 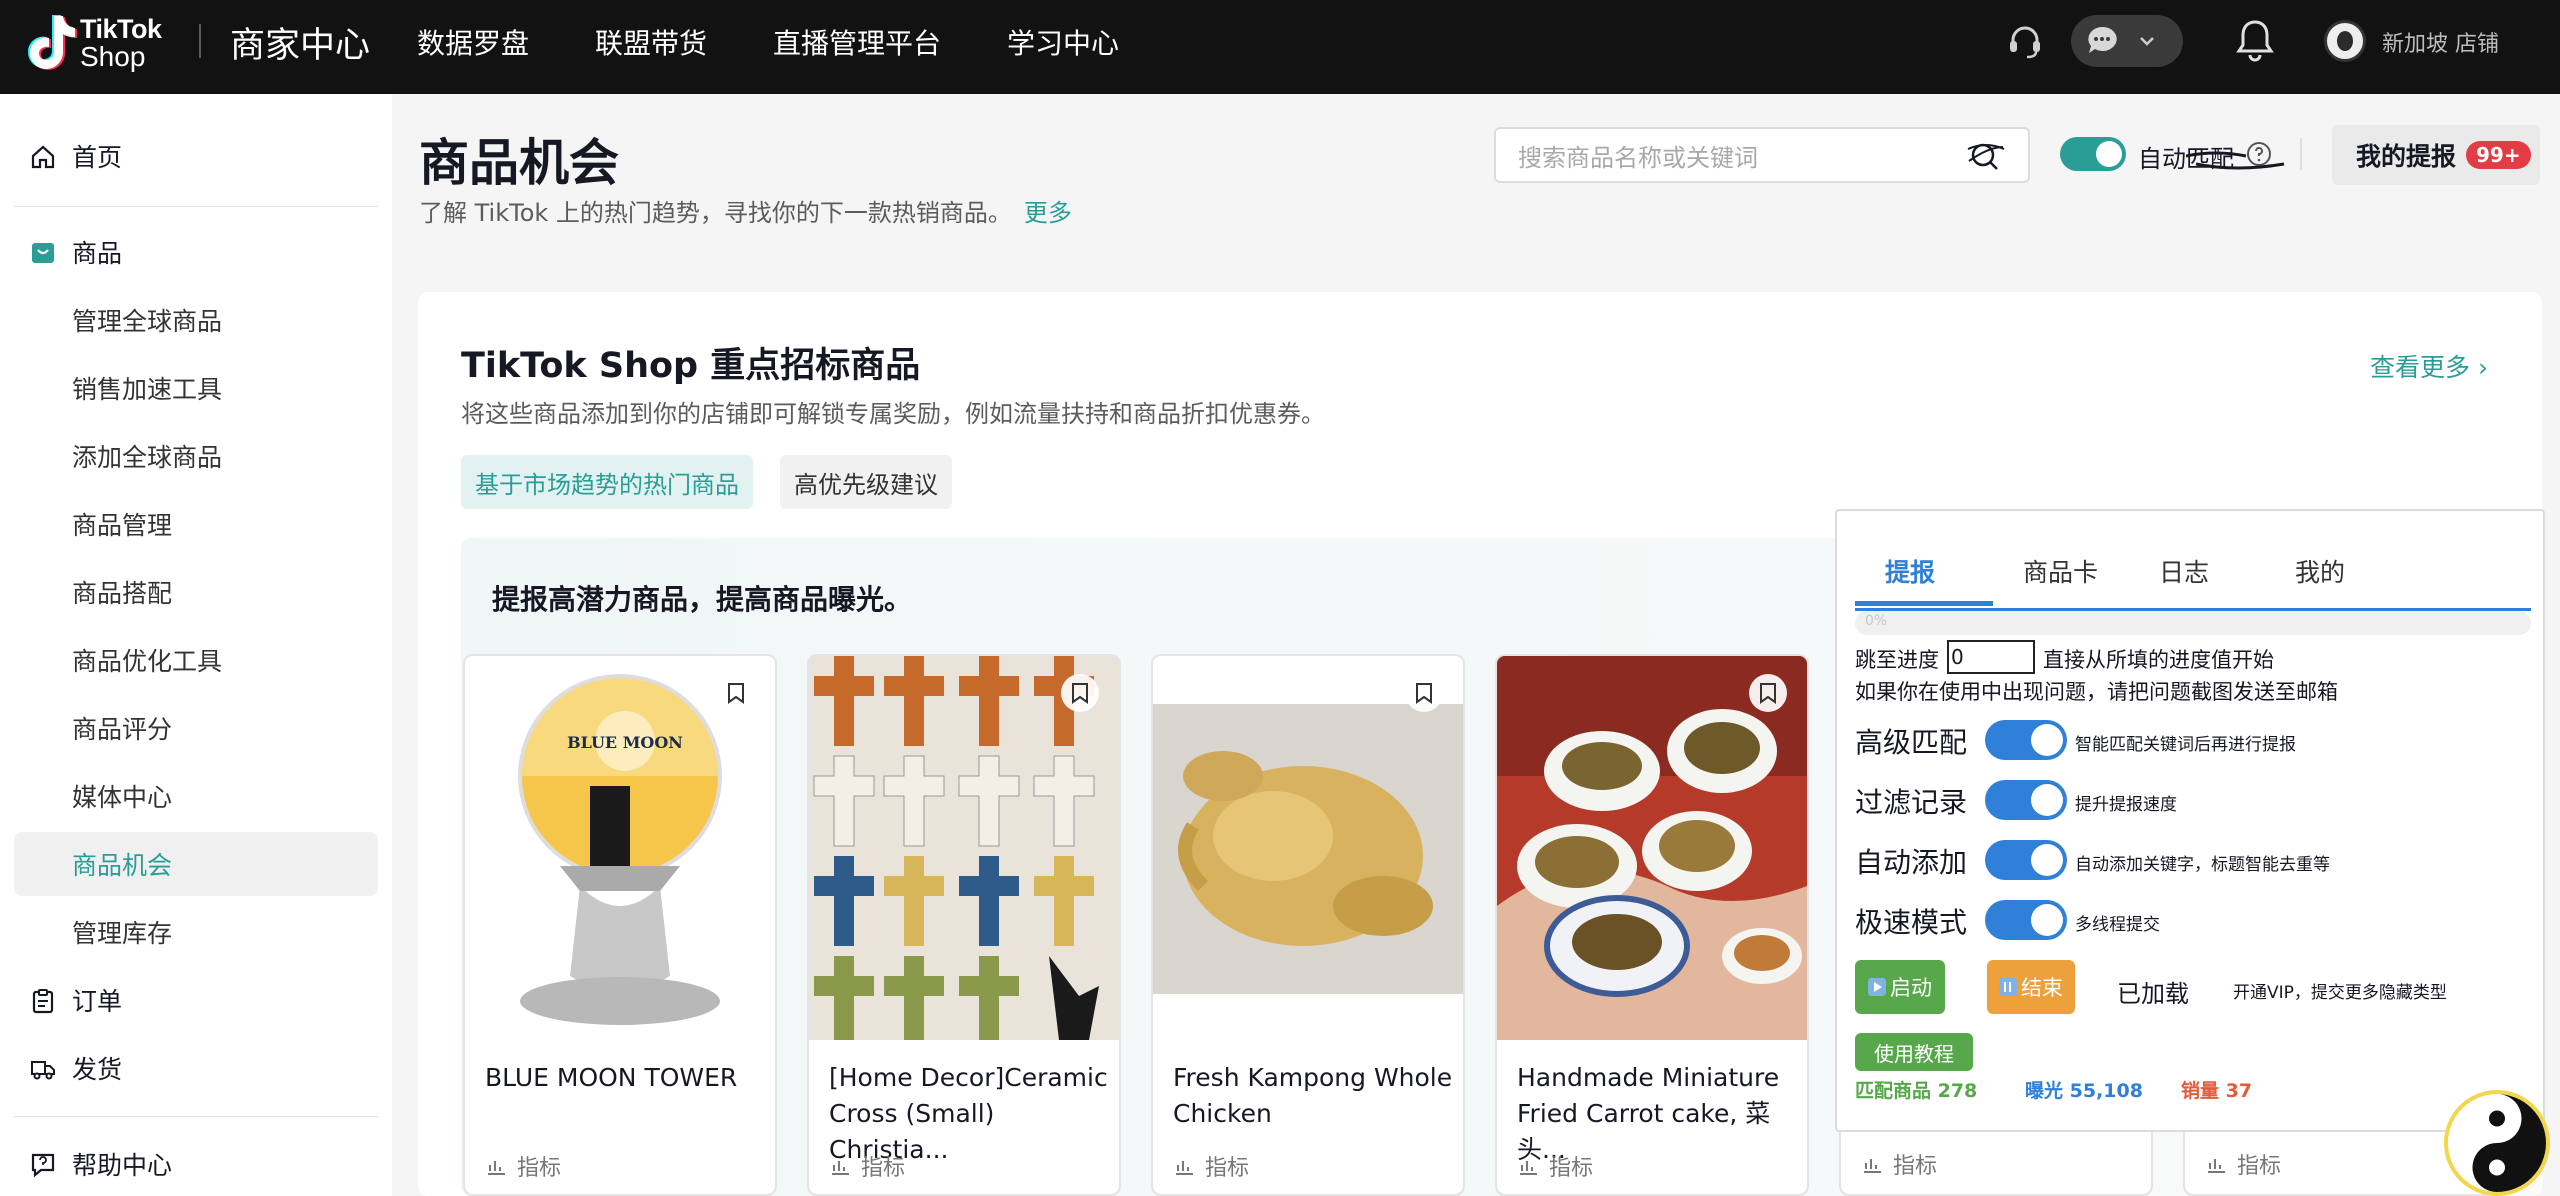 What do you see at coordinates (2320, 571) in the screenshot?
I see `tab-mine: 我的` at bounding box center [2320, 571].